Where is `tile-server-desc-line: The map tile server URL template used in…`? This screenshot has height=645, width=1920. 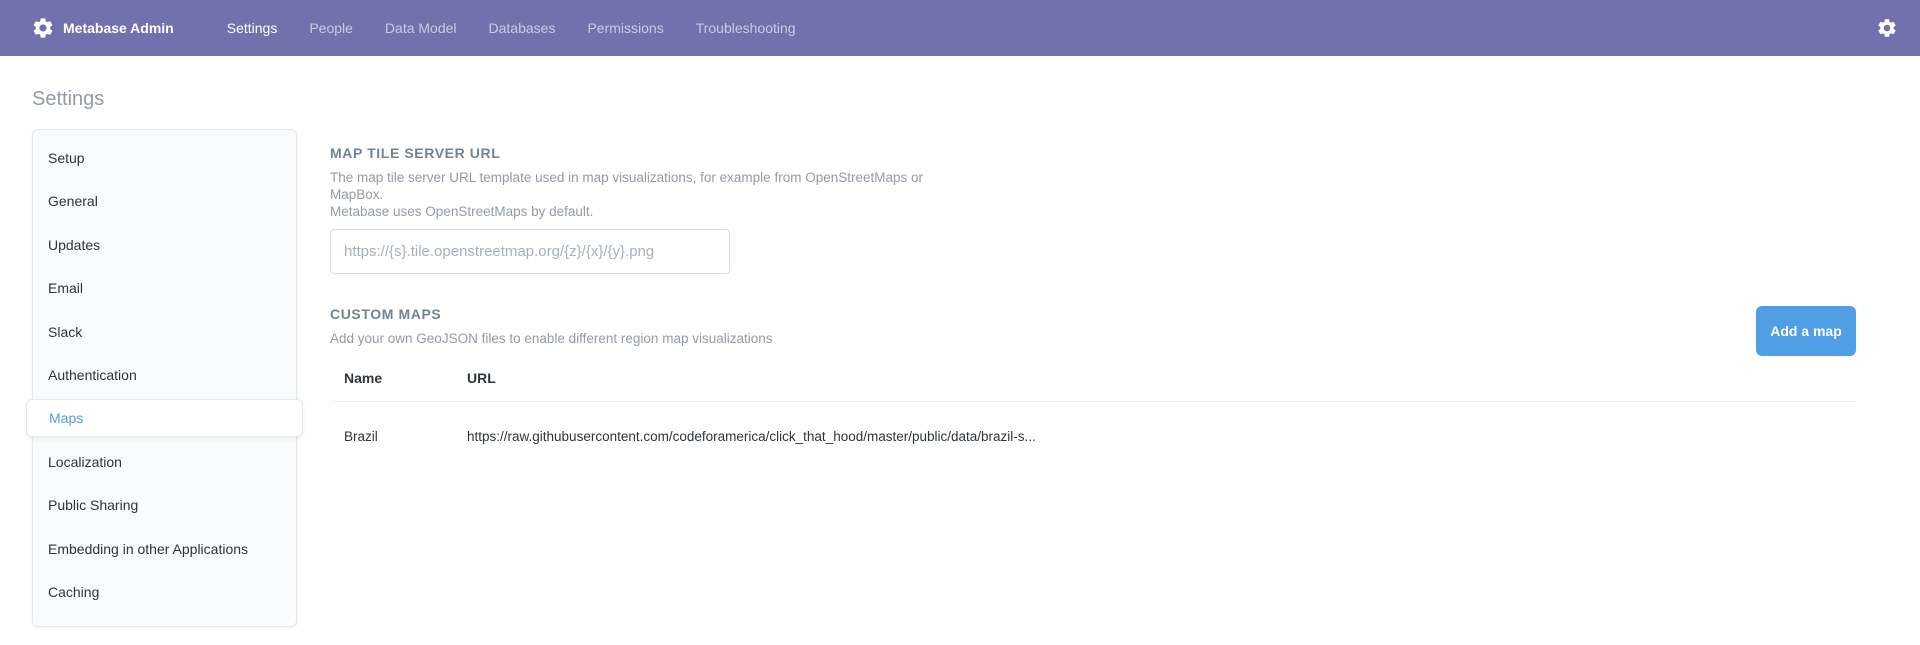
tile-server-desc-line: The map tile server URL template used in… is located at coordinates (627, 177).